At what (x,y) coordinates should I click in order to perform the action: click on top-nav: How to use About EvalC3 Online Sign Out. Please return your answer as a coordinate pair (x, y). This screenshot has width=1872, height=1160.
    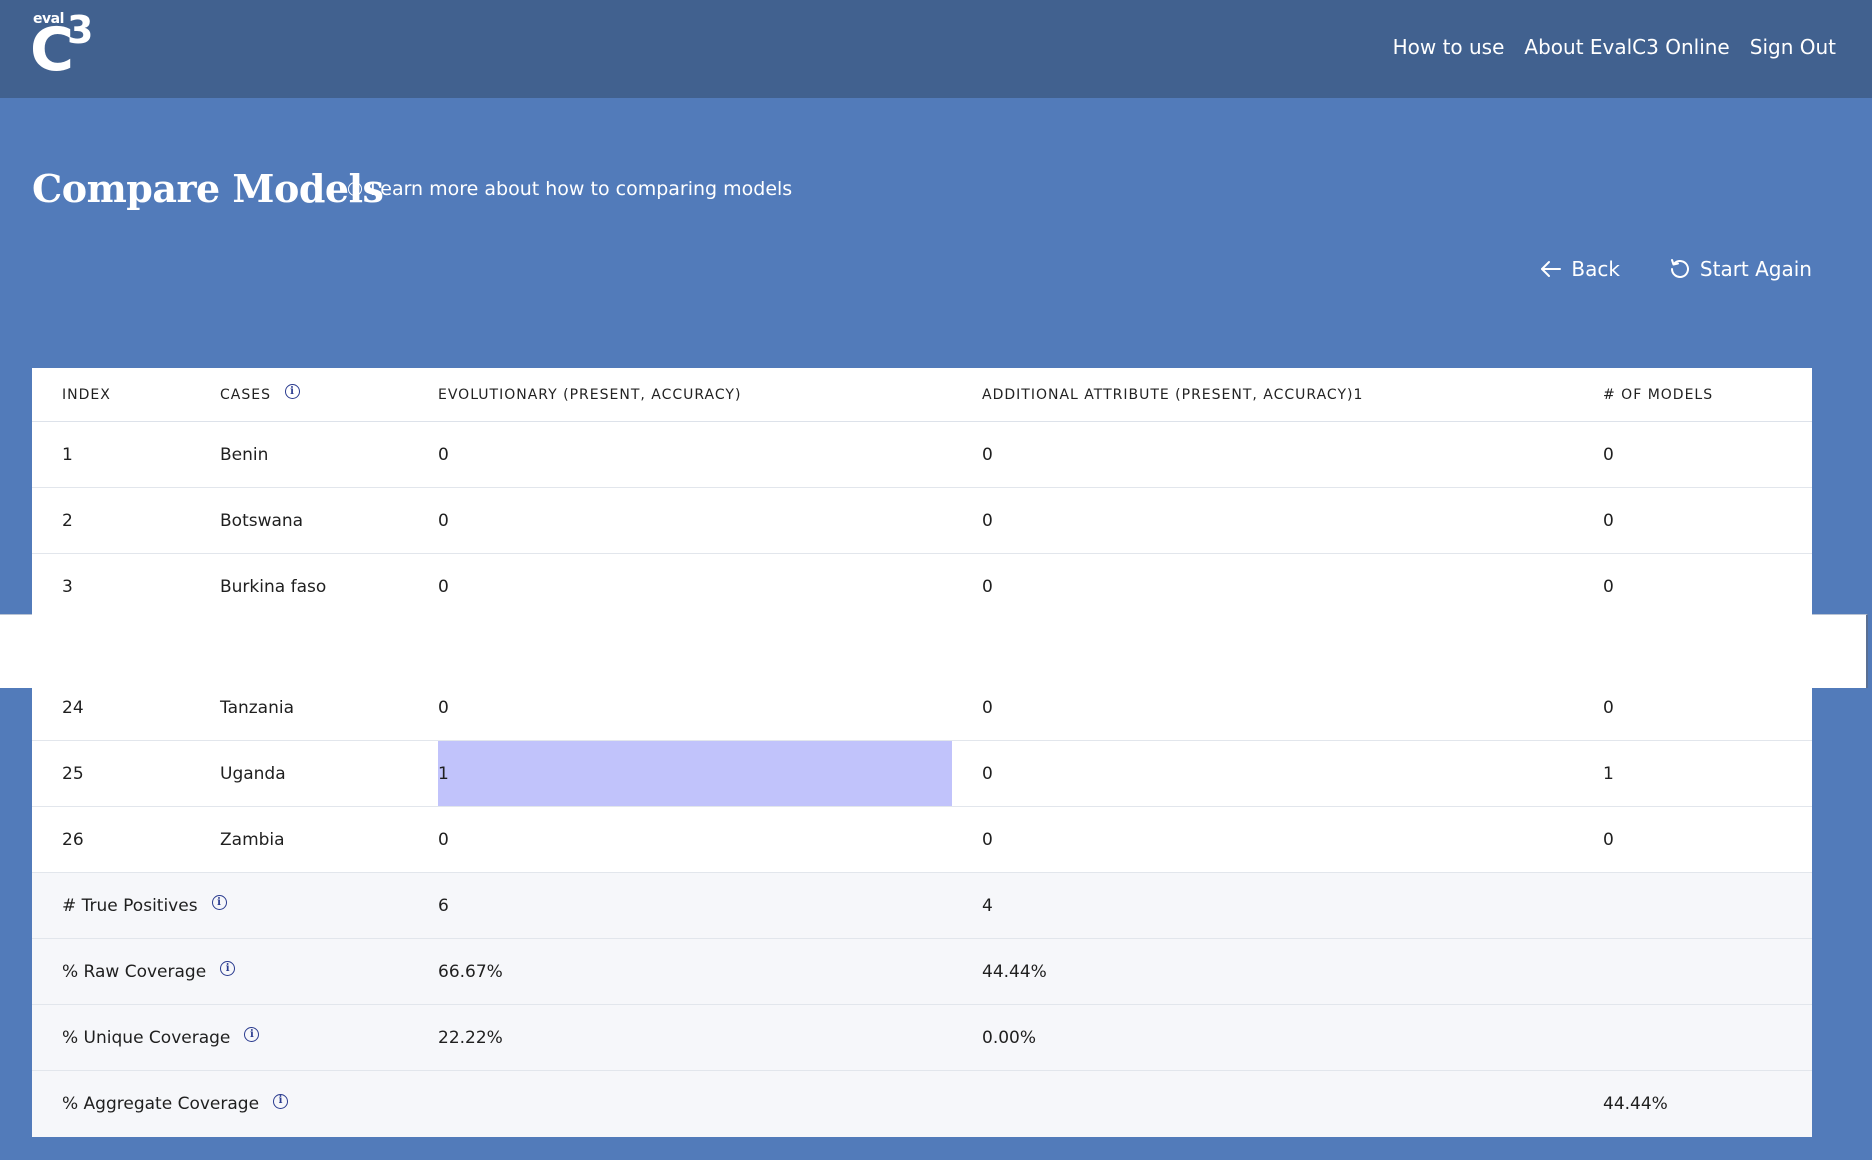
    Looking at the image, I should click on (1614, 47).